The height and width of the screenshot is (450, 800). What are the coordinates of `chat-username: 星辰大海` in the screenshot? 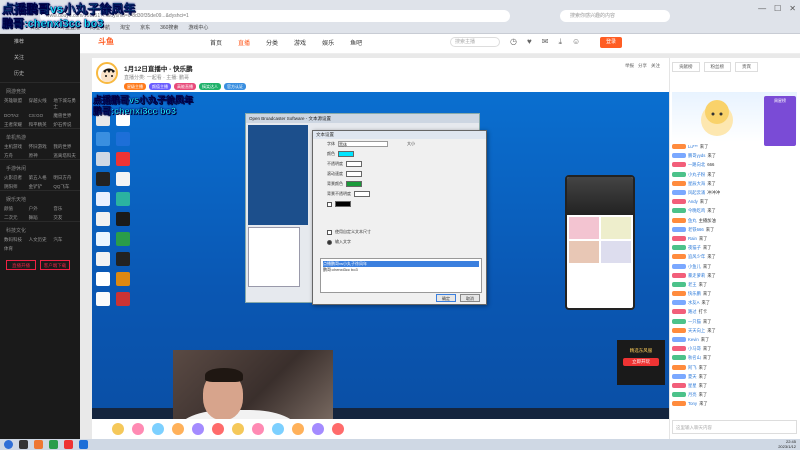 It's located at (696, 183).